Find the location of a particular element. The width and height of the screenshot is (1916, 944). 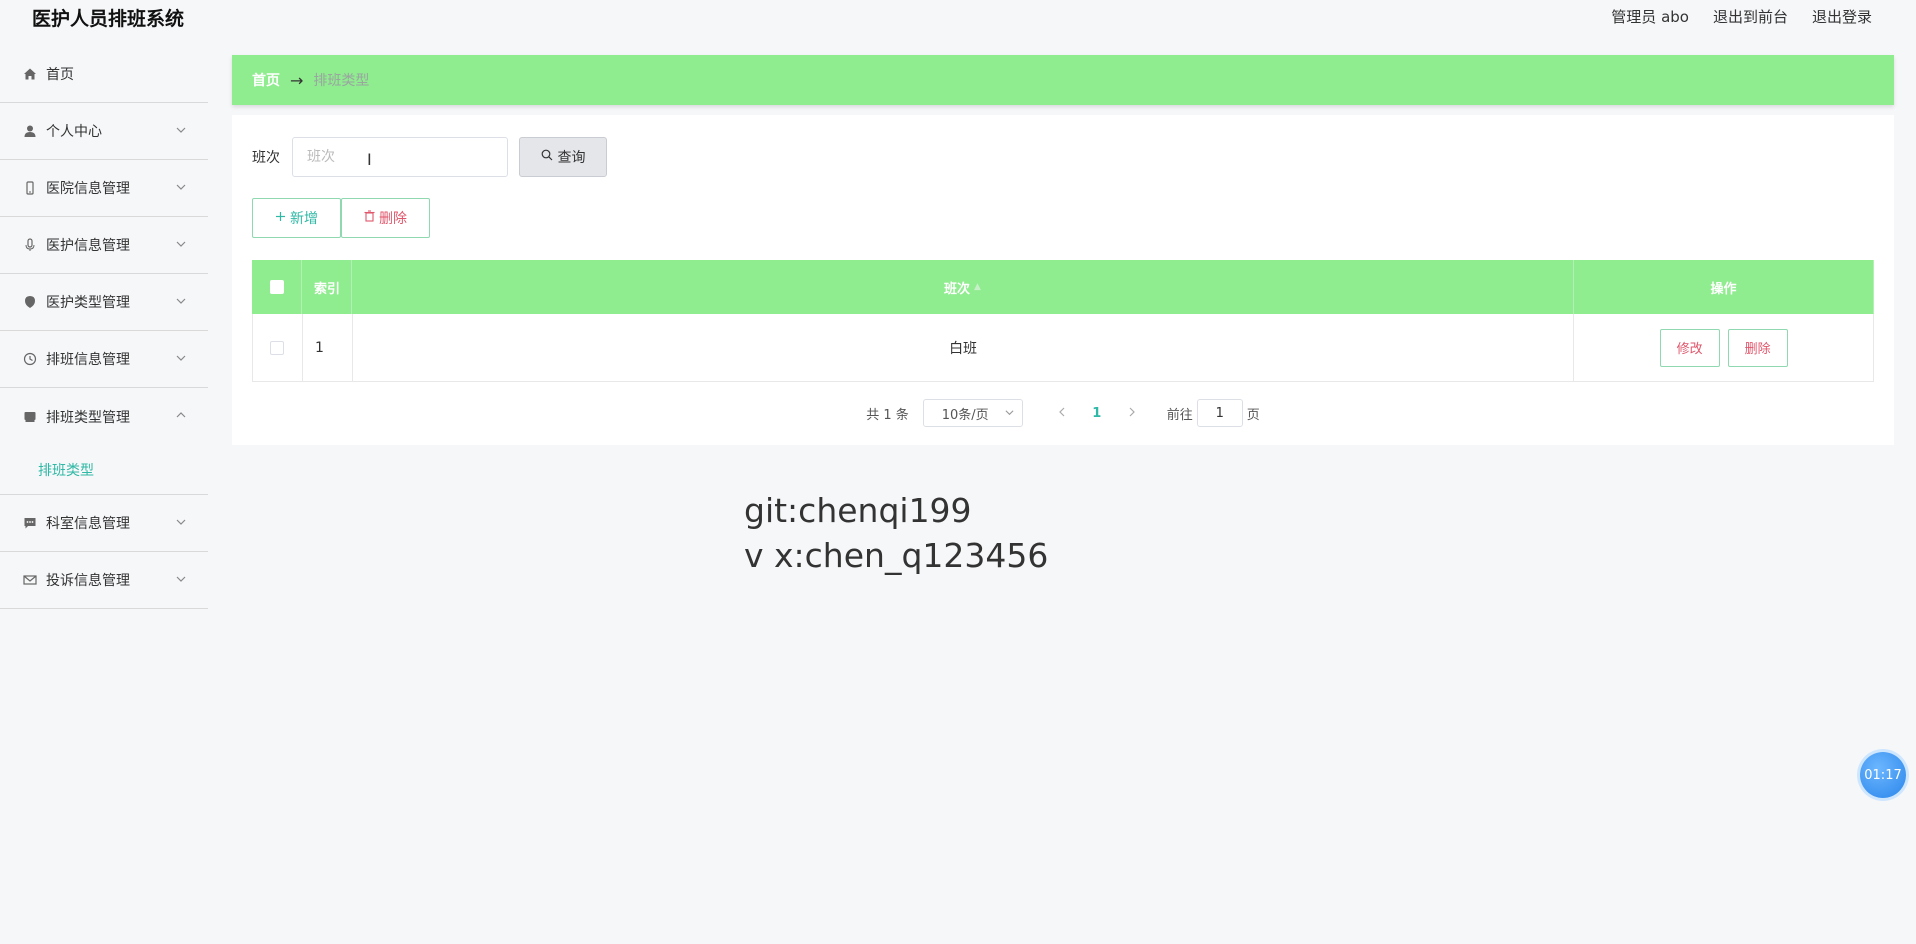

data-table: 索引 班次 ▲ 操作 1 白班 修改 删除 is located at coordinates (1063, 321).